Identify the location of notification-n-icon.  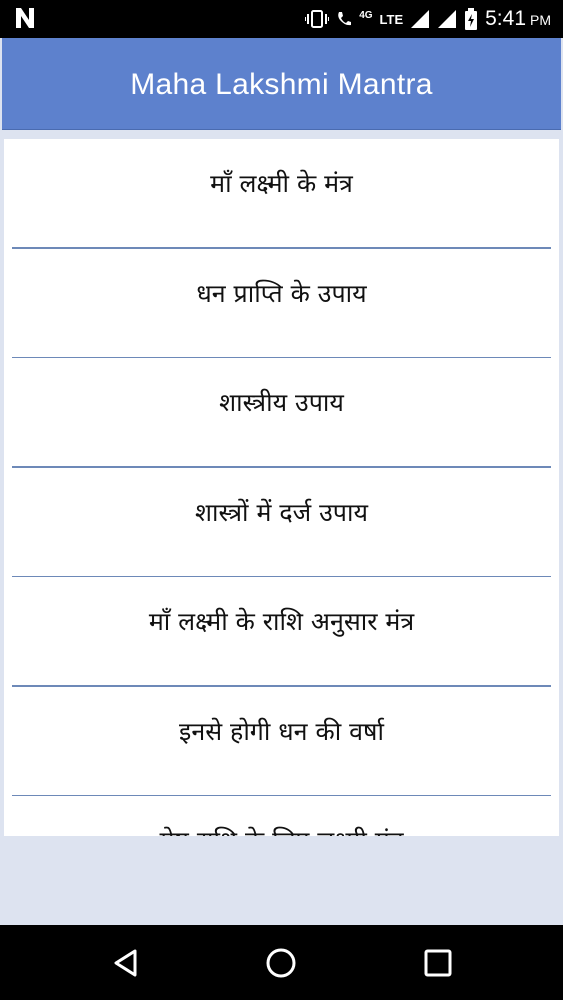
(25, 21).